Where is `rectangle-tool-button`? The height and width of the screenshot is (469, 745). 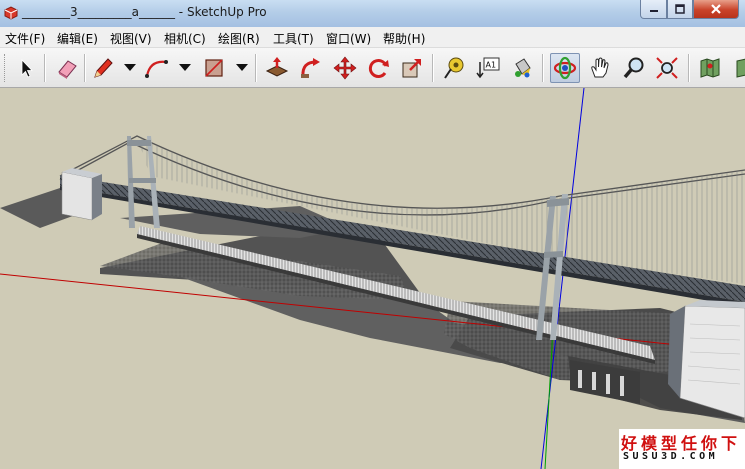
rectangle-tool-button is located at coordinates (214, 68).